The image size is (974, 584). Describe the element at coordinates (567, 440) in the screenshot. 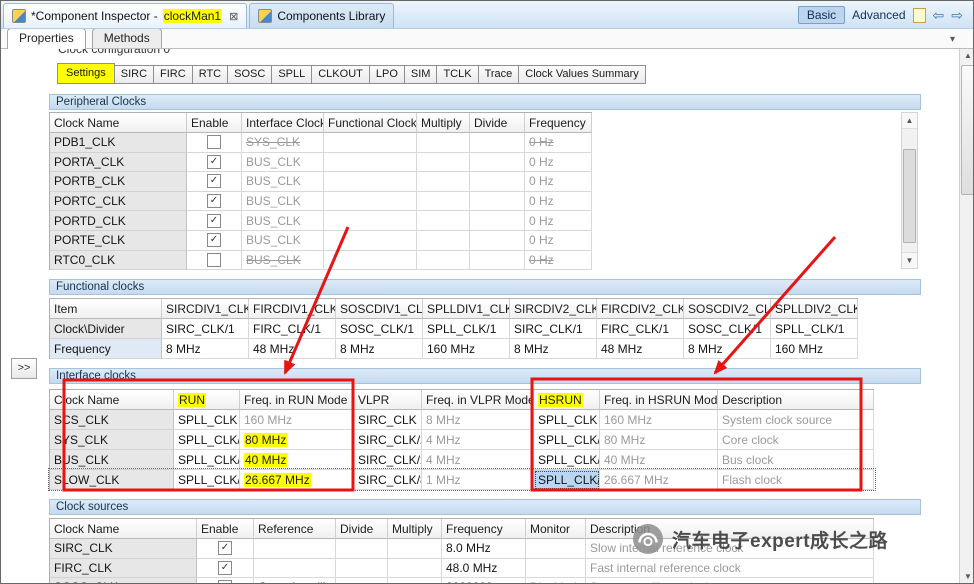

I see `hsrun-cell: SPLL_CLK/2` at that location.